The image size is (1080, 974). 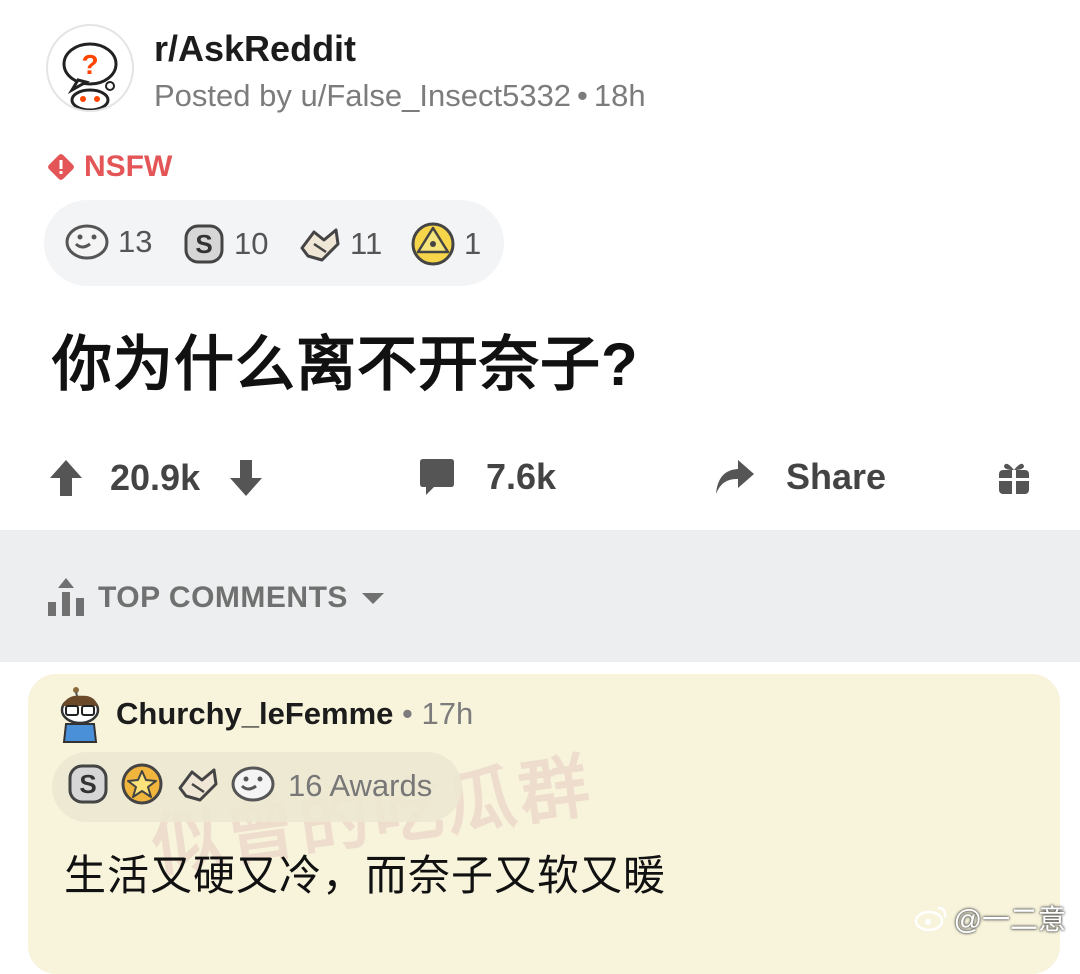 I want to click on vote-count: 20.9k, so click(x=155, y=477).